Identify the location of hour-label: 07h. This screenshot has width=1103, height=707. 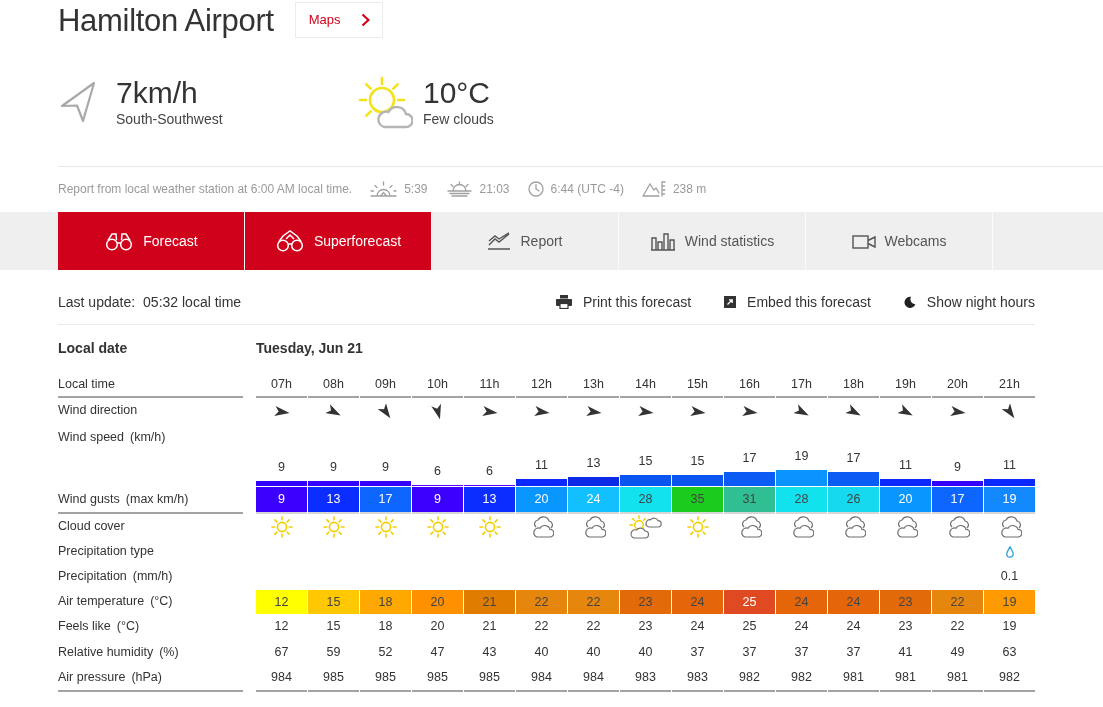
(281, 384).